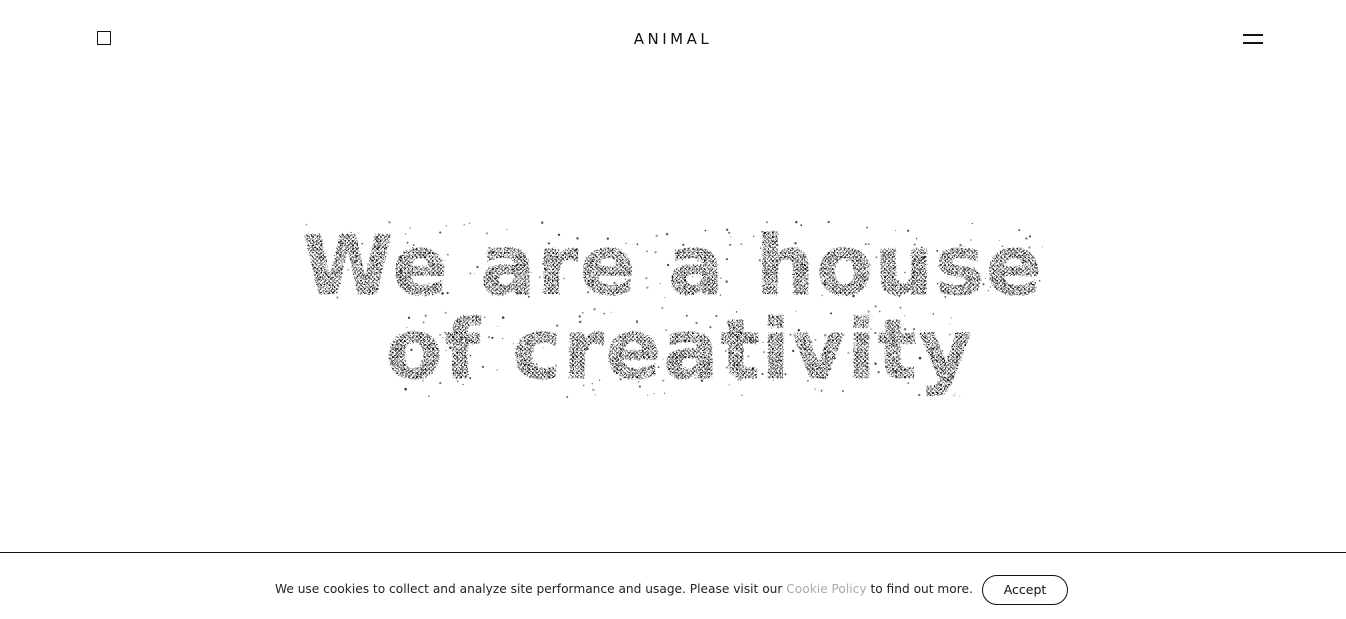 The image size is (1346, 619). Describe the element at coordinates (826, 589) in the screenshot. I see `cookie-policy-link: Cookie Policy` at that location.